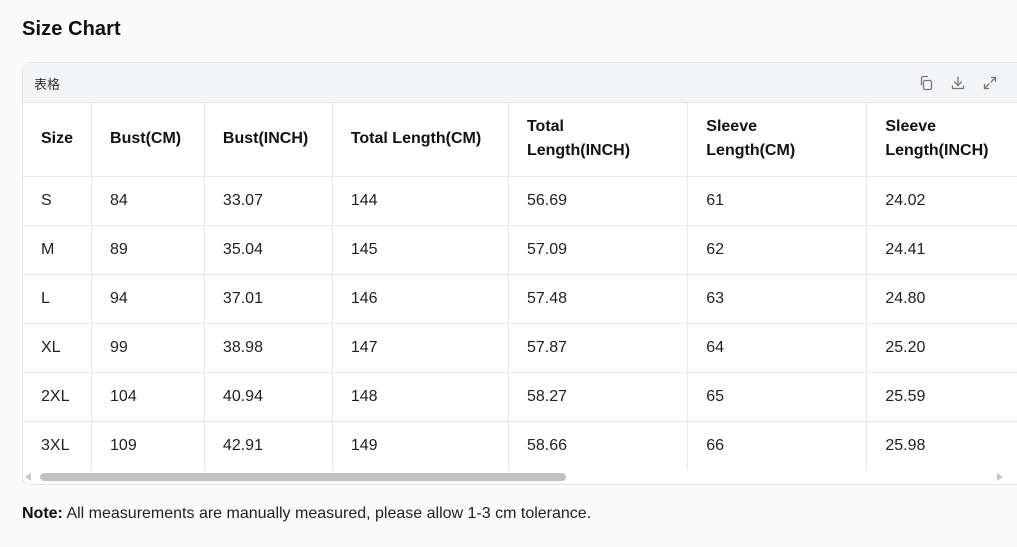 The height and width of the screenshot is (547, 1017). What do you see at coordinates (420, 140) in the screenshot?
I see `column-header: Total Length(CM)` at bounding box center [420, 140].